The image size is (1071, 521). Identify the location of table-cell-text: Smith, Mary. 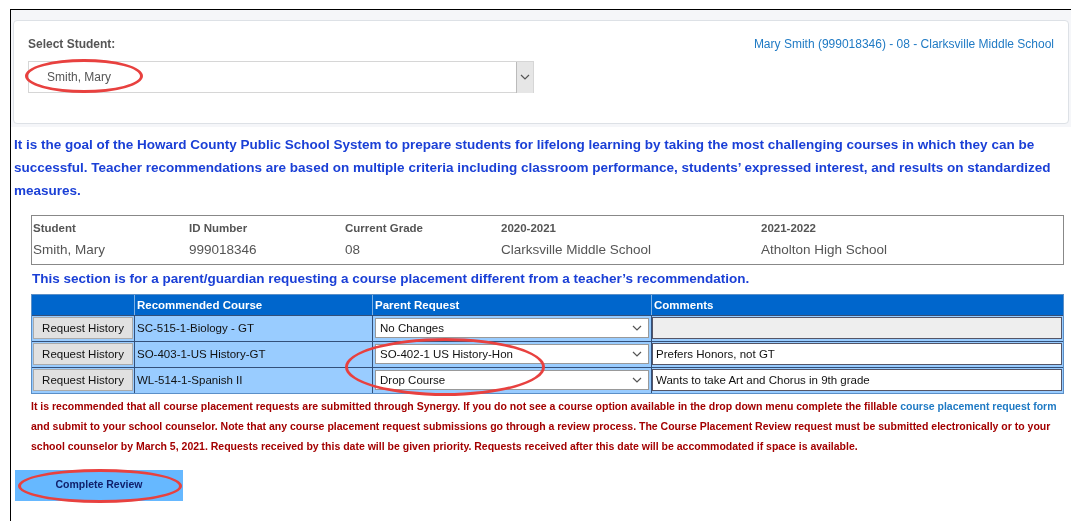
(69, 250).